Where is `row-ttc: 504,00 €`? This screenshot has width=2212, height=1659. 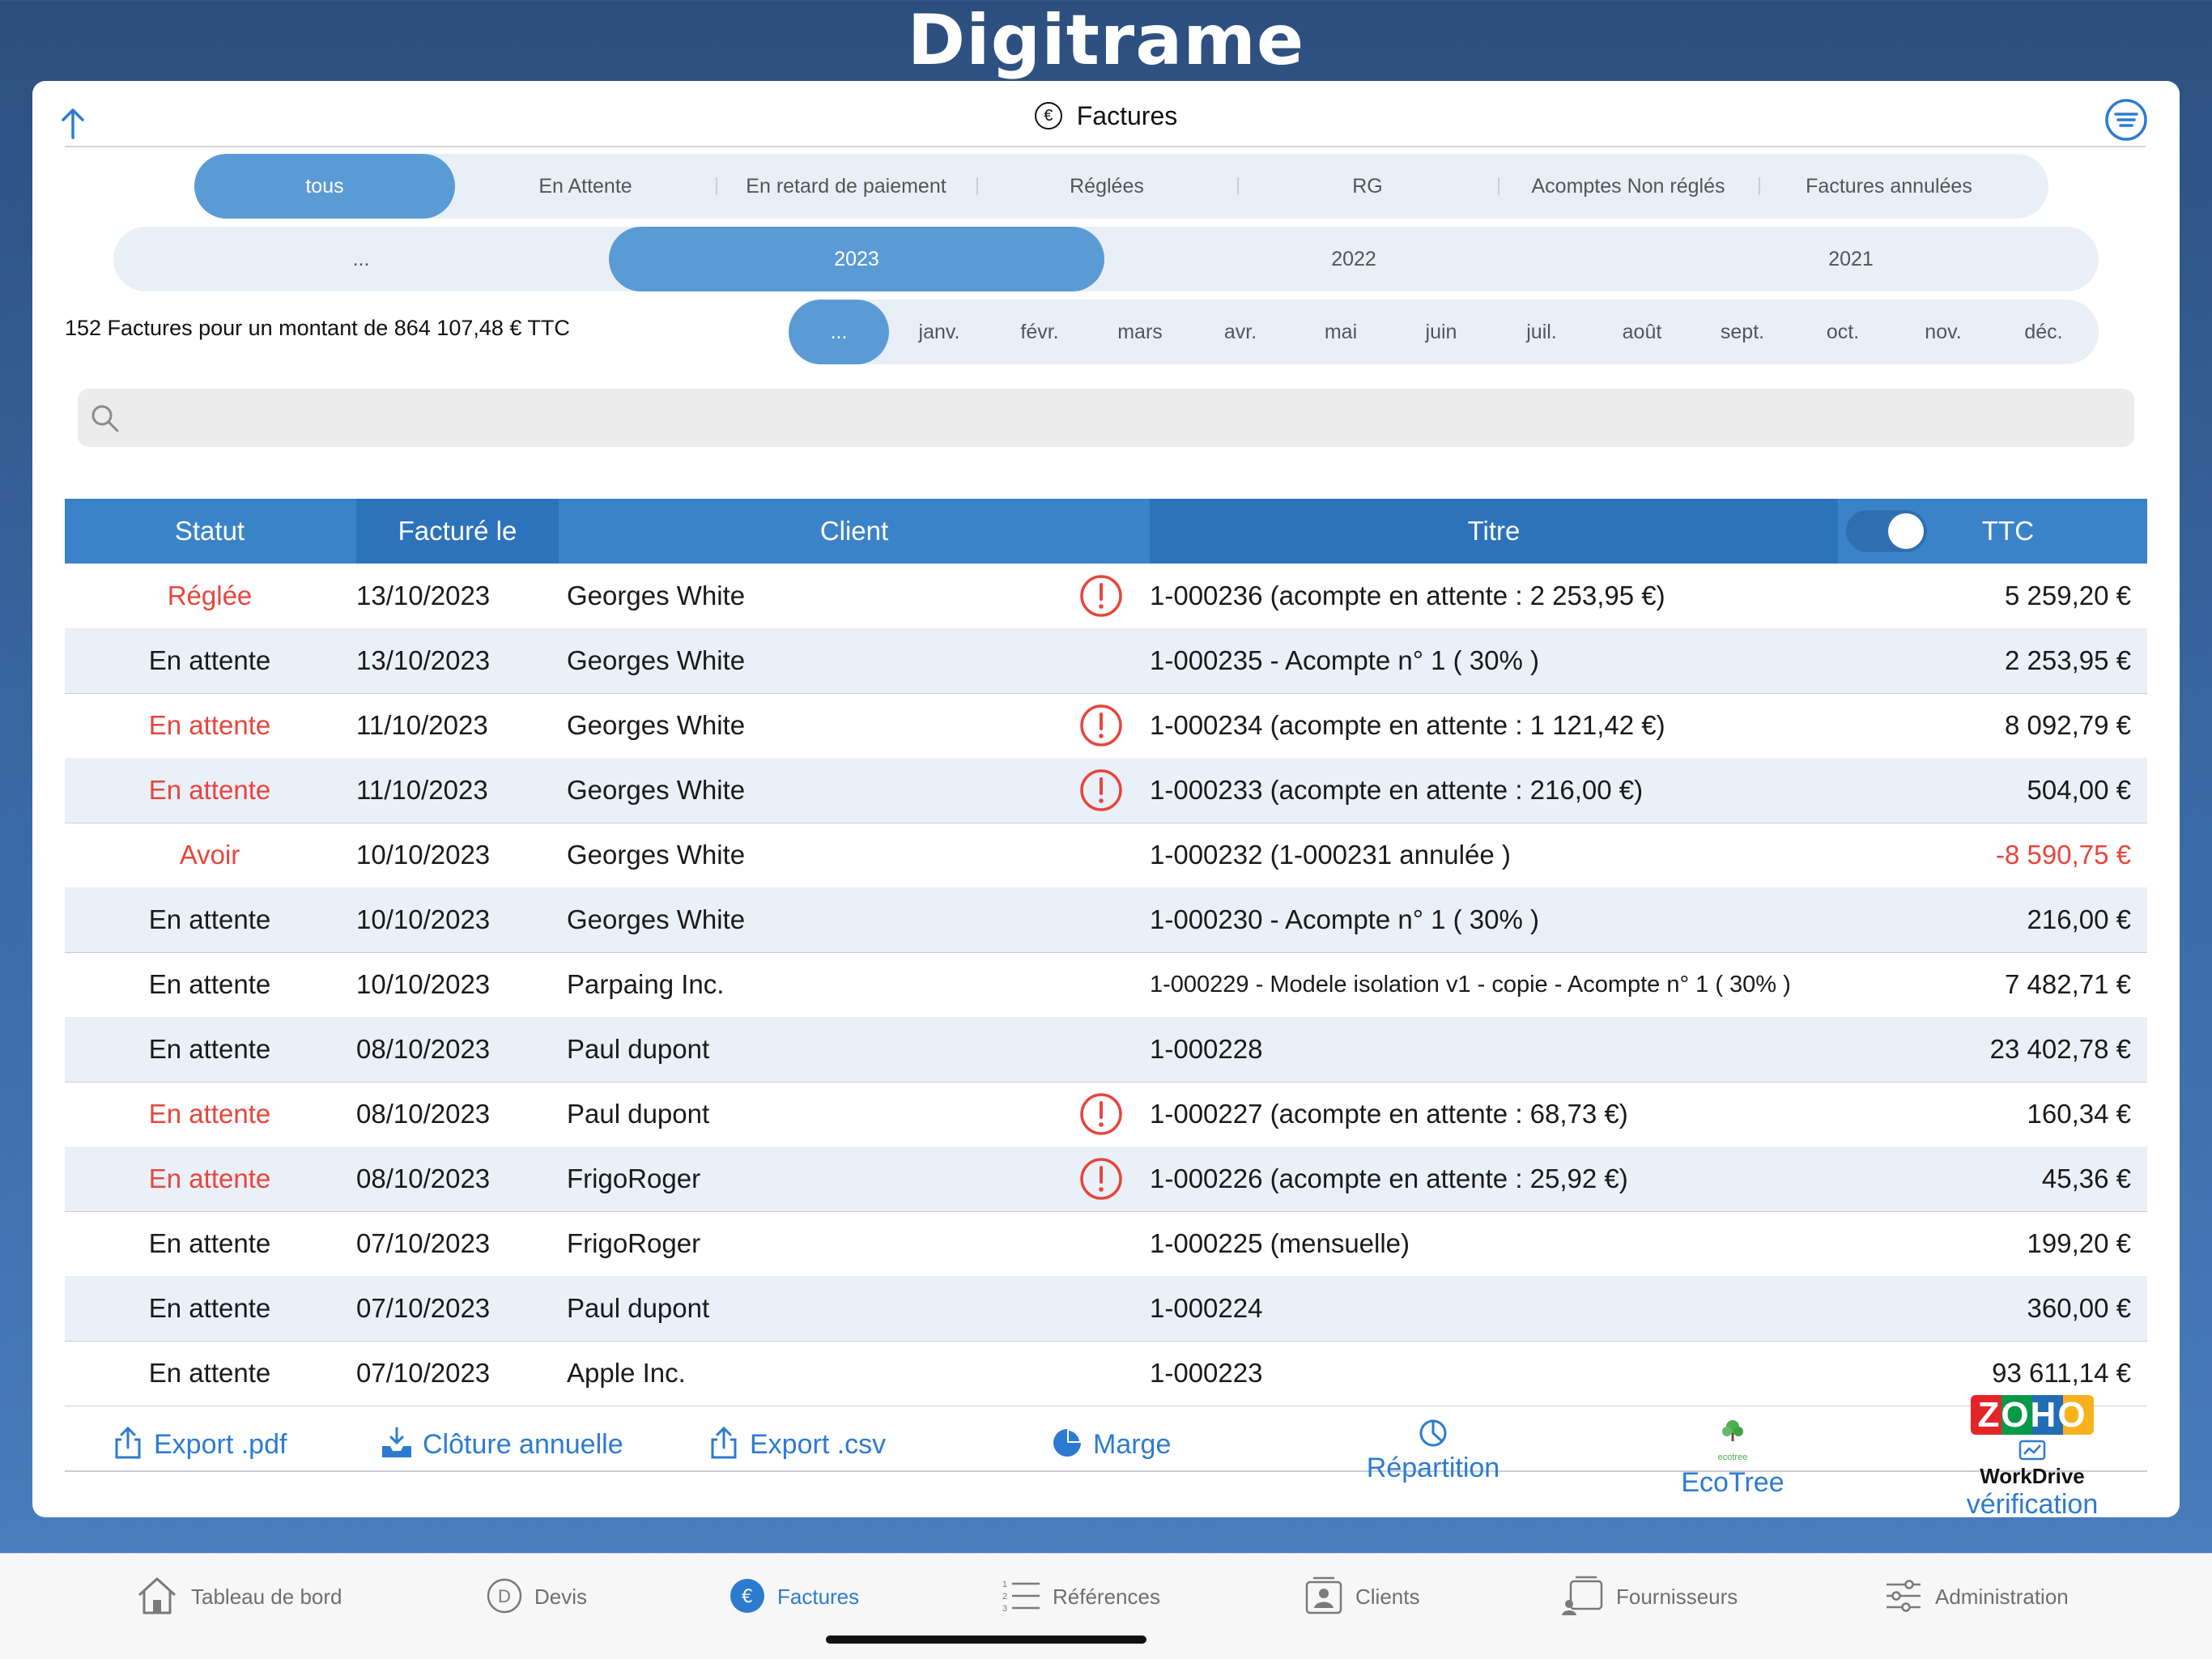 row-ttc: 504,00 € is located at coordinates (2079, 790).